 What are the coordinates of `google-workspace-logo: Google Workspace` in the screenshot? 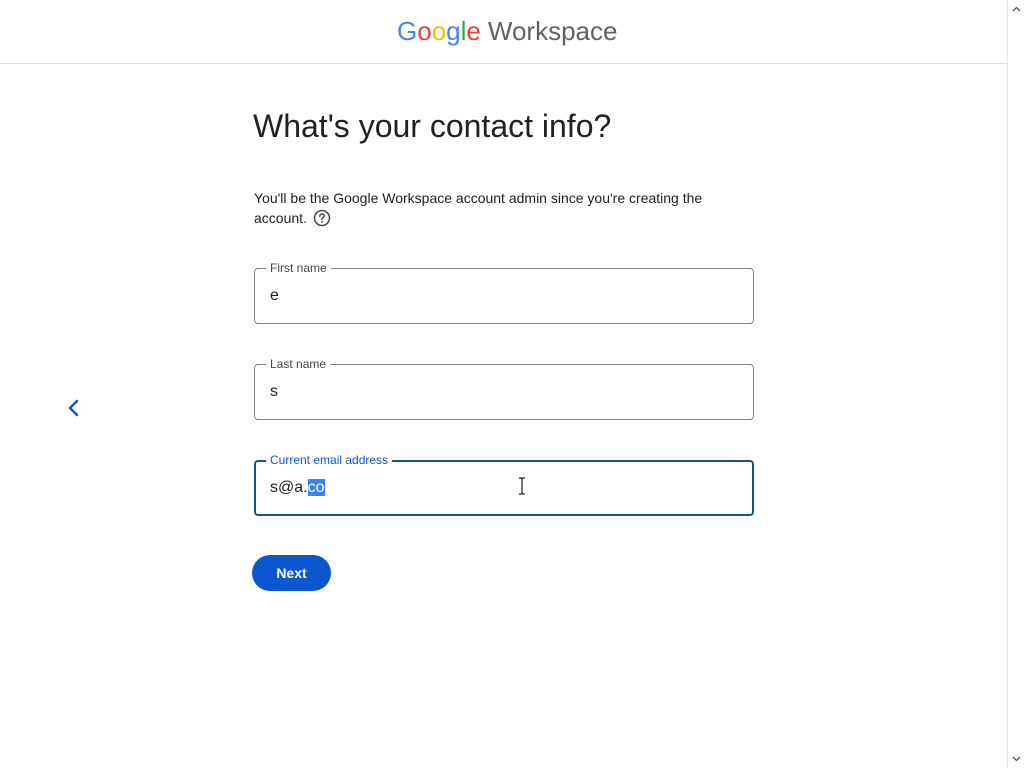 It's located at (507, 31).